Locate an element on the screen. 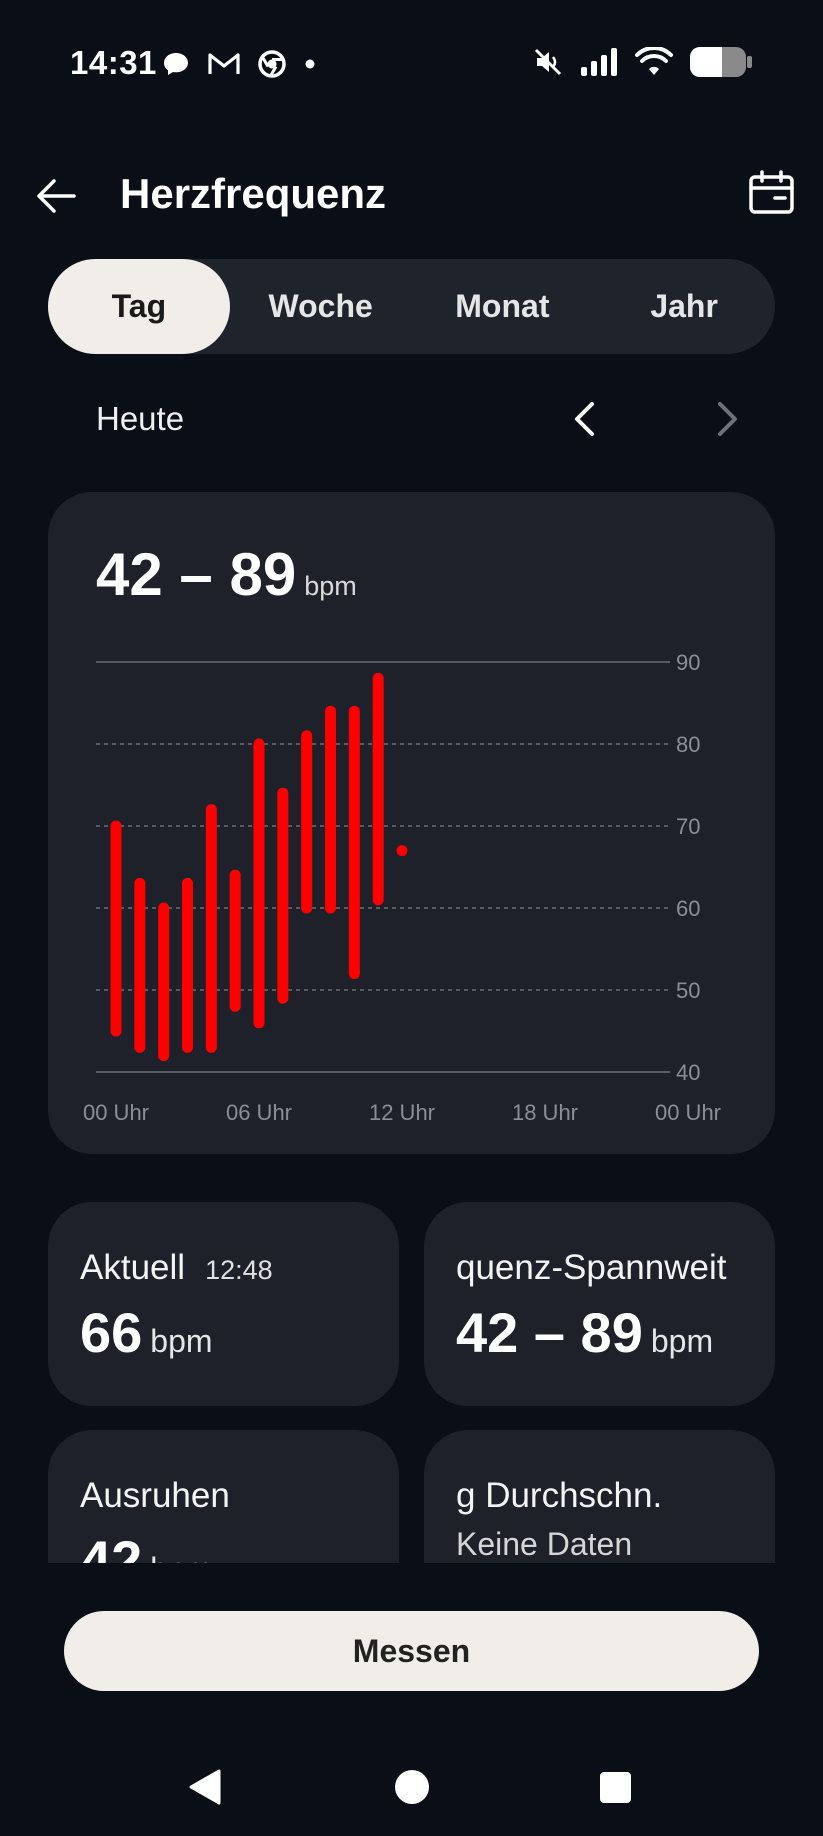  status-time: 14:31 is located at coordinates (113, 62).